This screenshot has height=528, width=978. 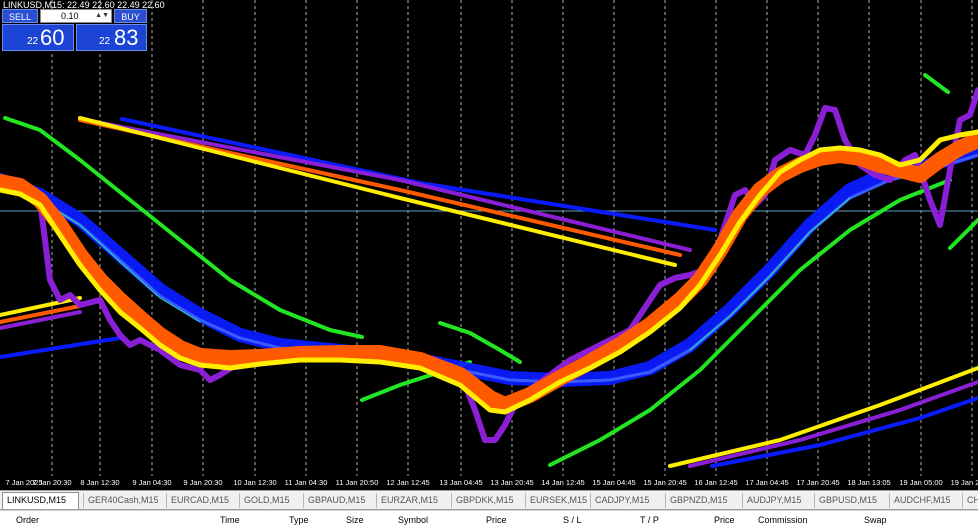 What do you see at coordinates (614, 482) in the screenshot?
I see `time-tick-label: 15 Jan 04:45` at bounding box center [614, 482].